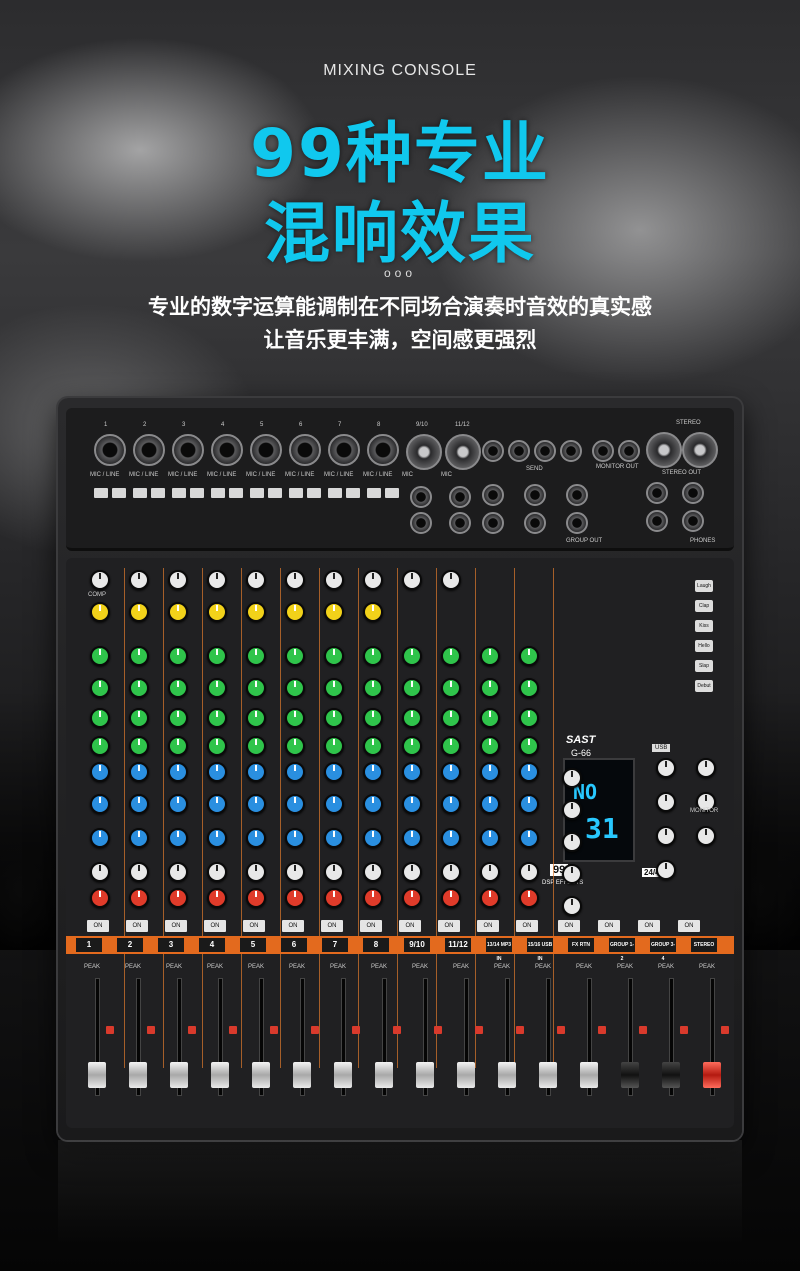 Image resolution: width=800 pixels, height=1271 pixels. Describe the element at coordinates (704, 626) in the screenshot. I see `effect-preset-button: Kiss` at that location.